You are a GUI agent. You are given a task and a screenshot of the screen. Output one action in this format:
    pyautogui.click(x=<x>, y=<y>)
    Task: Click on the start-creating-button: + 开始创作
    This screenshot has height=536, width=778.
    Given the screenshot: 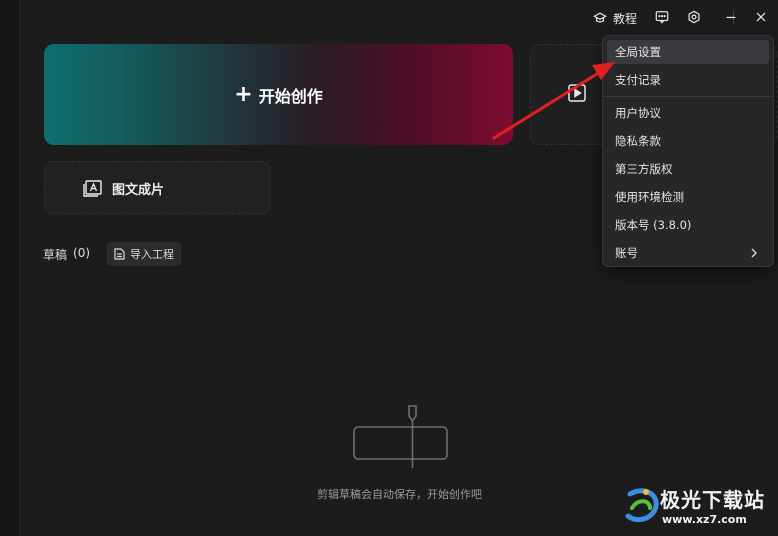 What is the action you would take?
    pyautogui.click(x=278, y=94)
    